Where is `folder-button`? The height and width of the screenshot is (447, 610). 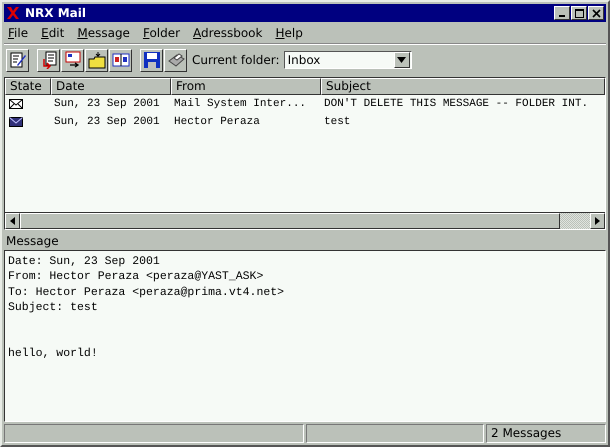
folder-button is located at coordinates (96, 60).